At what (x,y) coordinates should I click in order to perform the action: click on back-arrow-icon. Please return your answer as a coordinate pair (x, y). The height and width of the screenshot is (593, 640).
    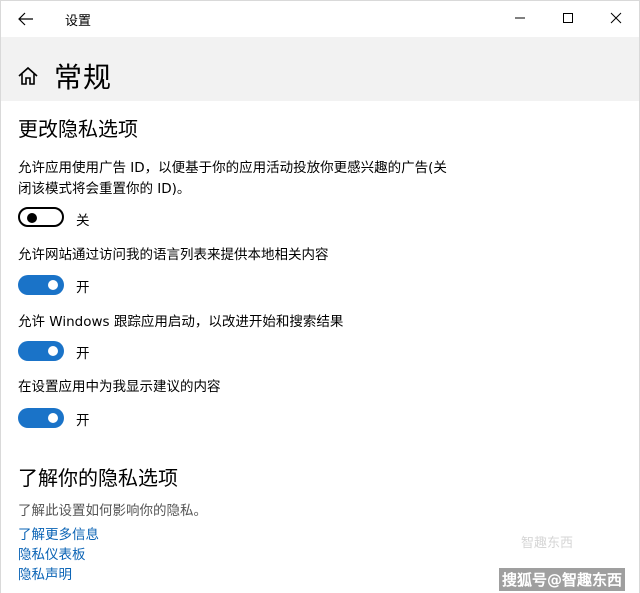
    Looking at the image, I should click on (25, 19).